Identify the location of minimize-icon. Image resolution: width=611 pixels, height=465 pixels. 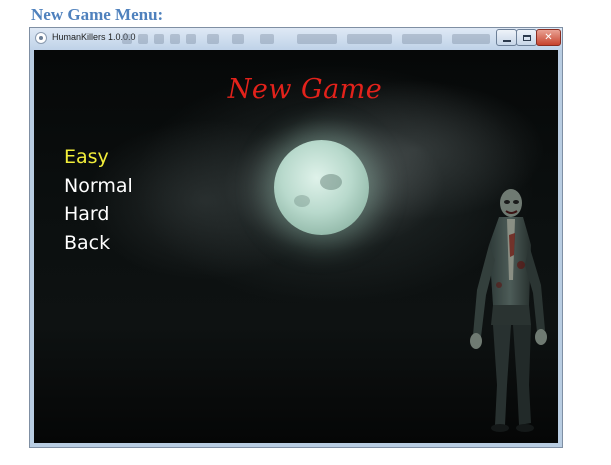
(506, 40).